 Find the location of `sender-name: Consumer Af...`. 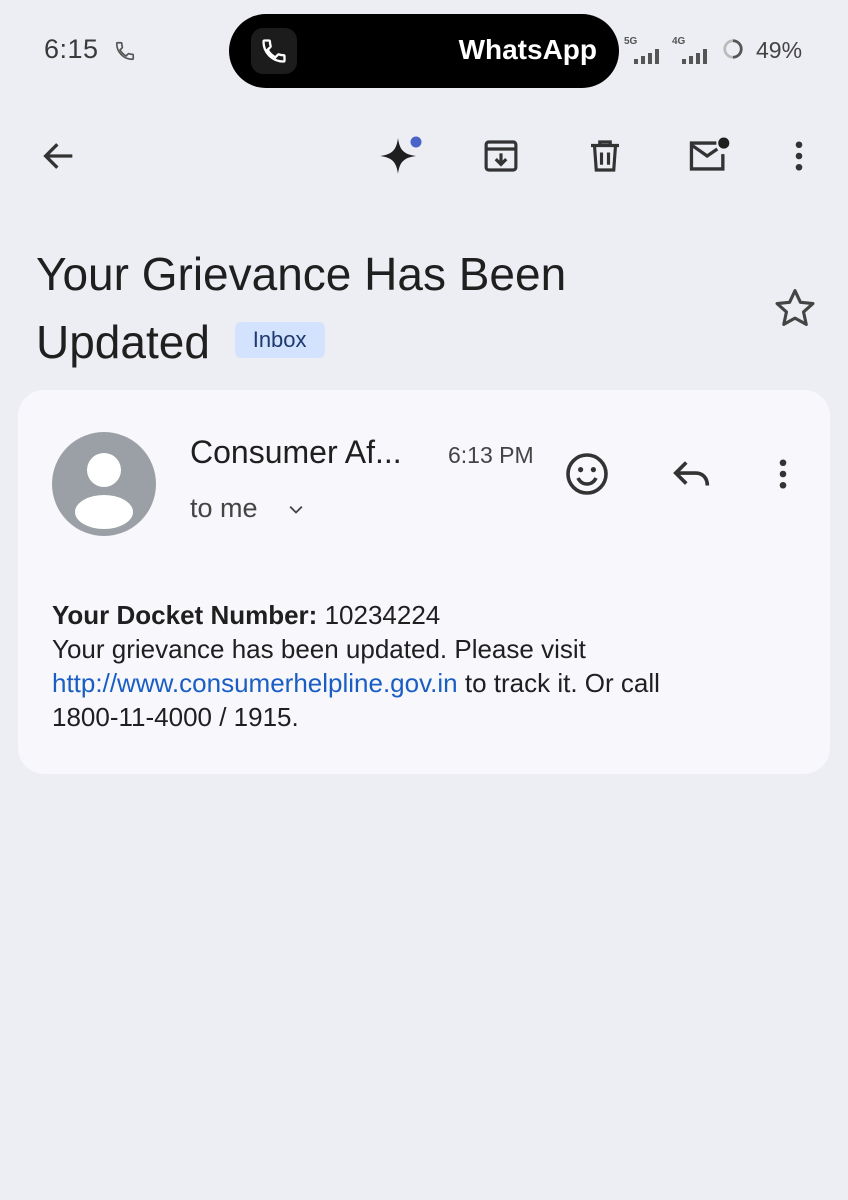

sender-name: Consumer Af... is located at coordinates (296, 452).